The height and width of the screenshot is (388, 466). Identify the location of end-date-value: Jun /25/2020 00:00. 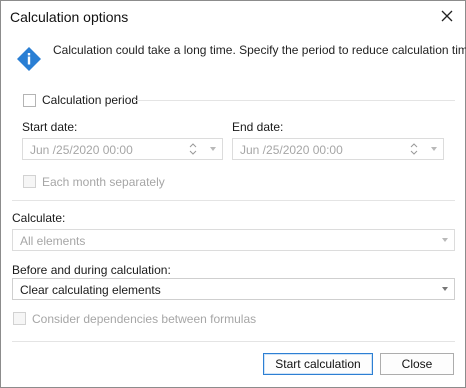
(291, 150).